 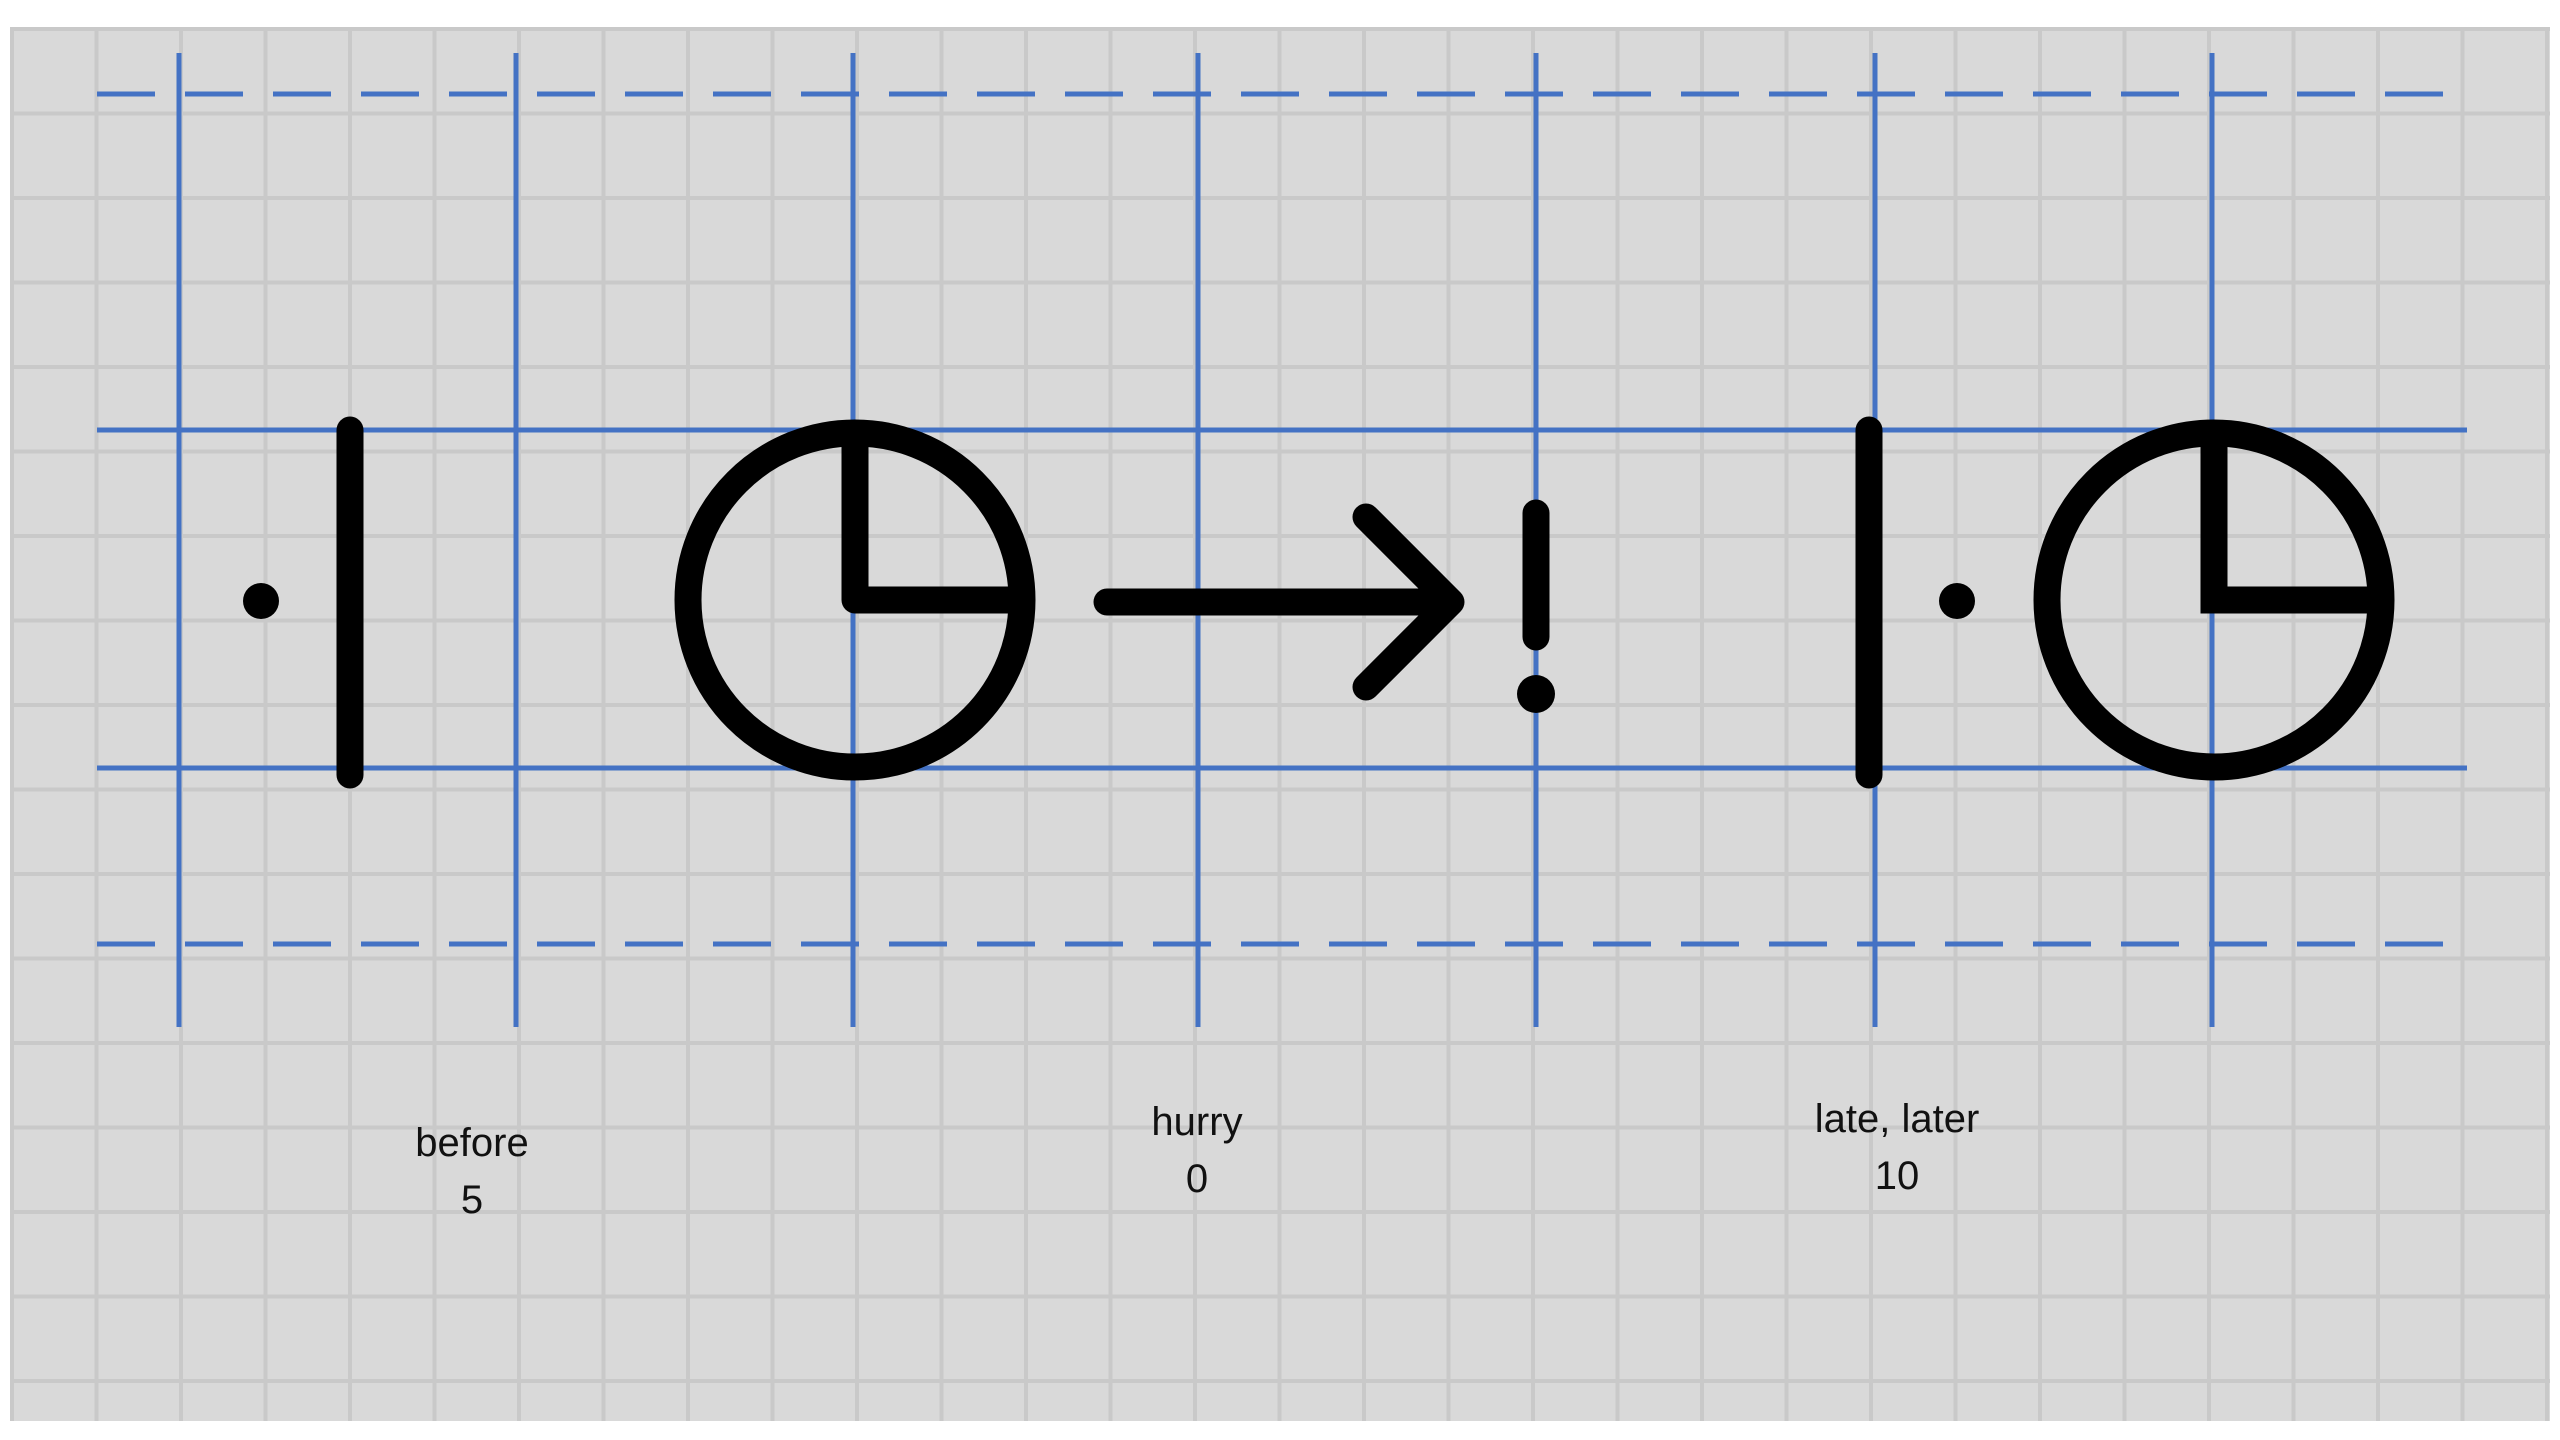 I want to click on label-word: late, later, so click(x=1897, y=1119).